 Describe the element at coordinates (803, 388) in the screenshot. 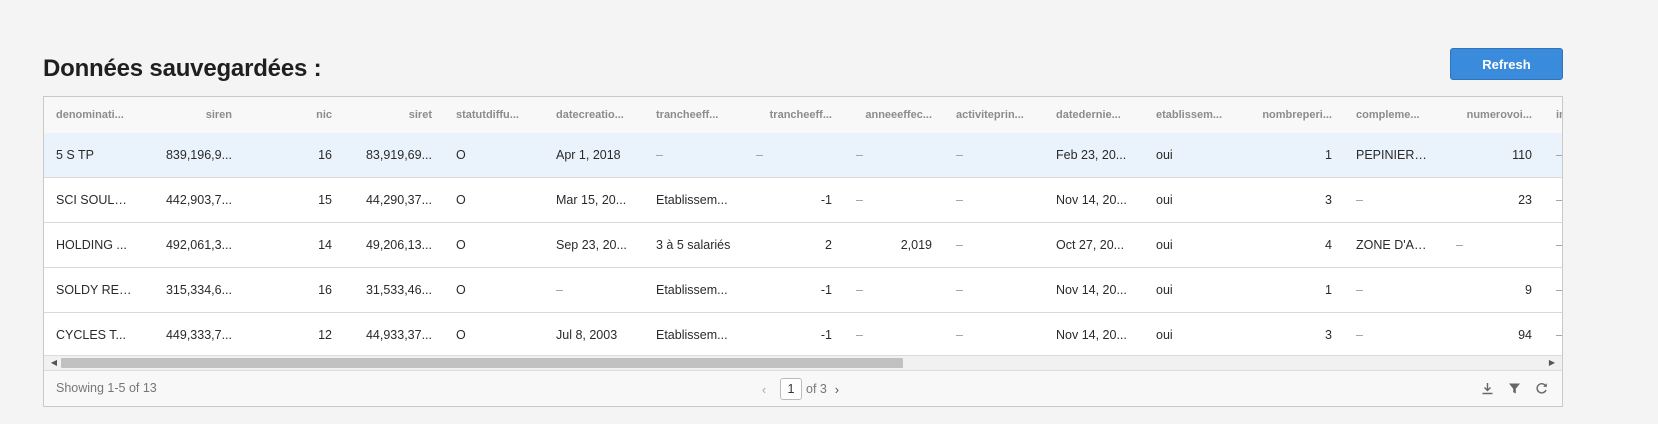

I see `grid-status-bar: Showing 1-5 of 13 ‹ of 3 ›` at that location.